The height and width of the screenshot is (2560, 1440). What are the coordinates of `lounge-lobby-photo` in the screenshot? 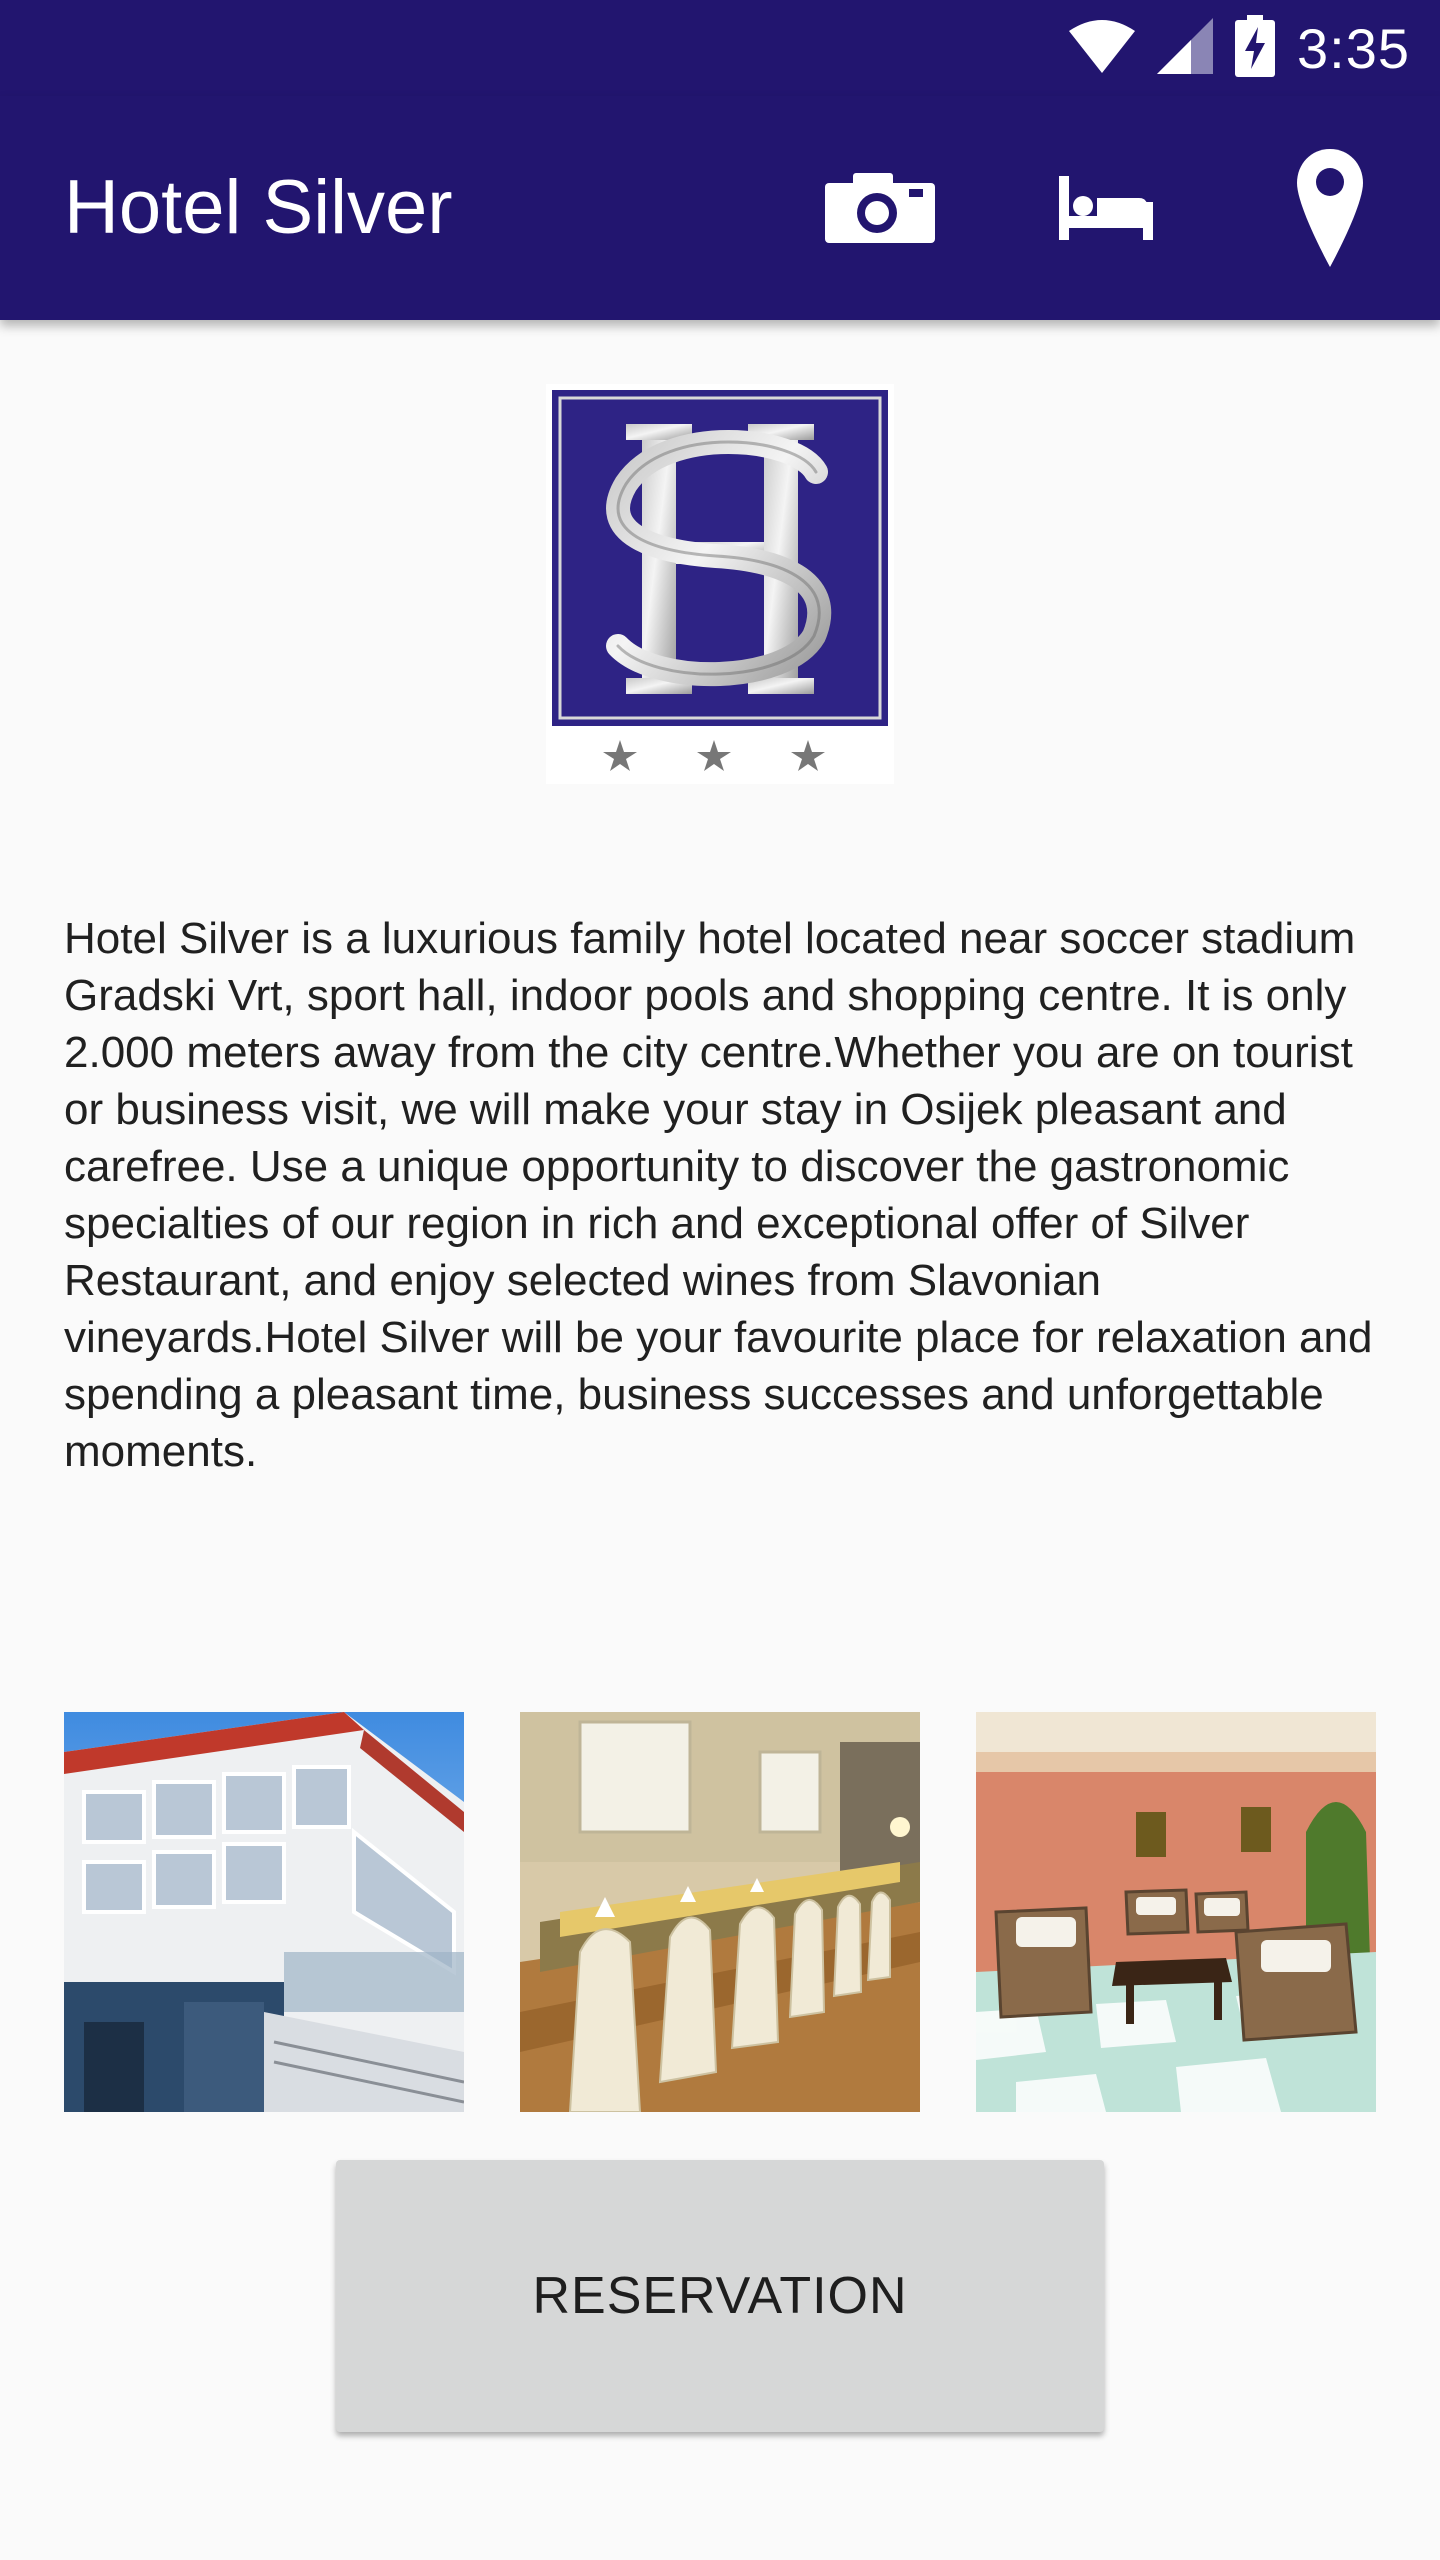 It's located at (1176, 1912).